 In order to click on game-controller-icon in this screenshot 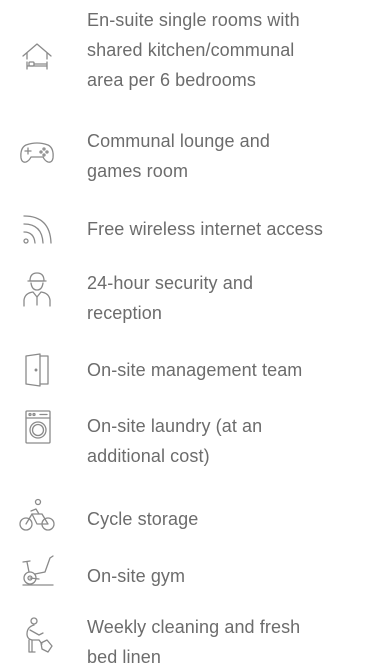, I will do `click(37, 152)`.